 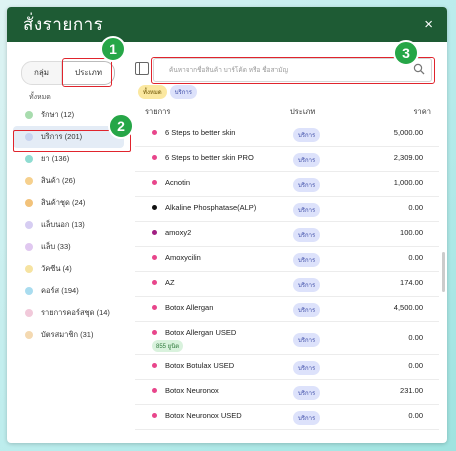 What do you see at coordinates (287, 234) in the screenshot?
I see `table-row: amoxy2 บริการ 100.00` at bounding box center [287, 234].